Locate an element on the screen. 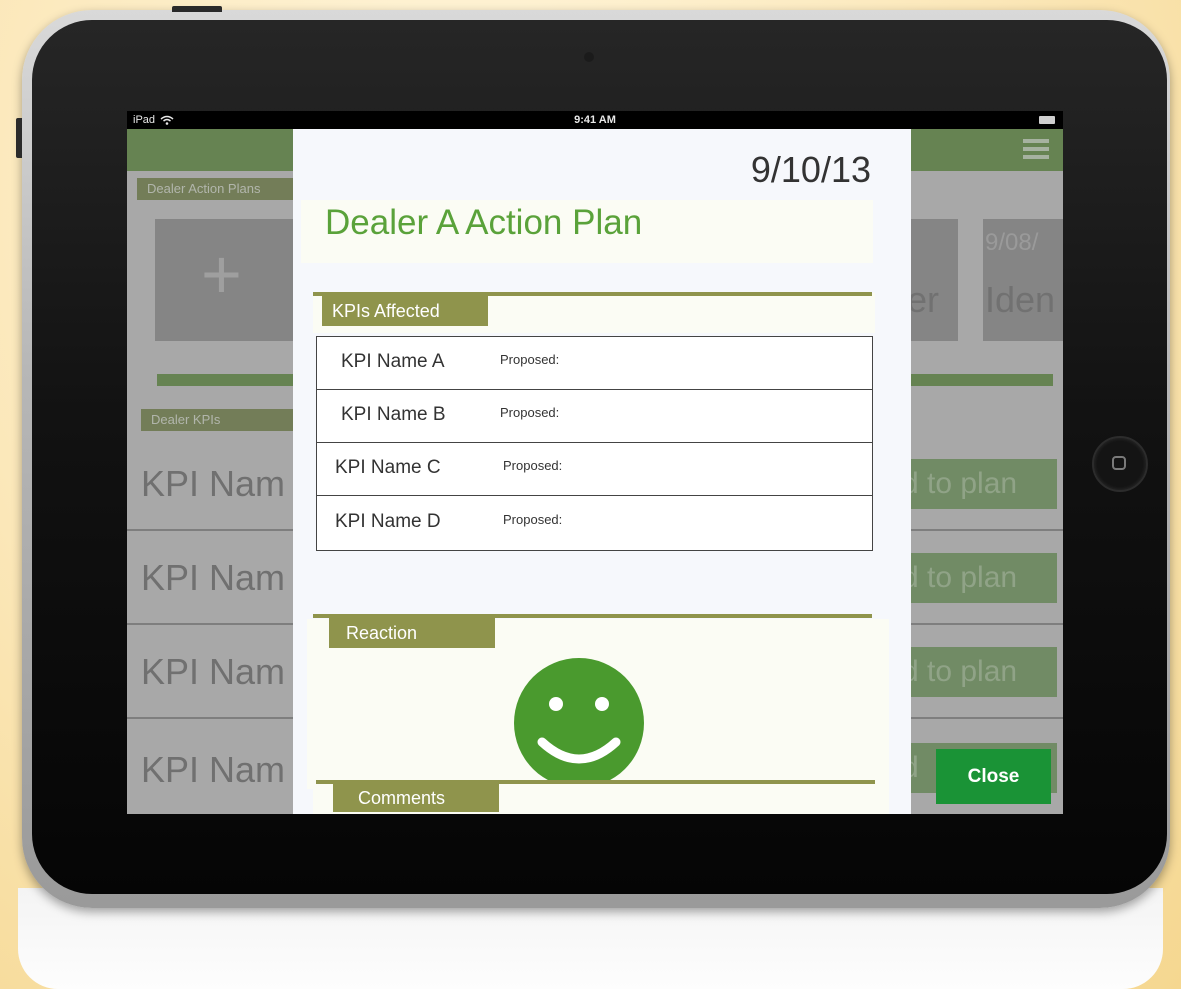 This screenshot has height=989, width=1181. sleep-button is located at coordinates (197, 9).